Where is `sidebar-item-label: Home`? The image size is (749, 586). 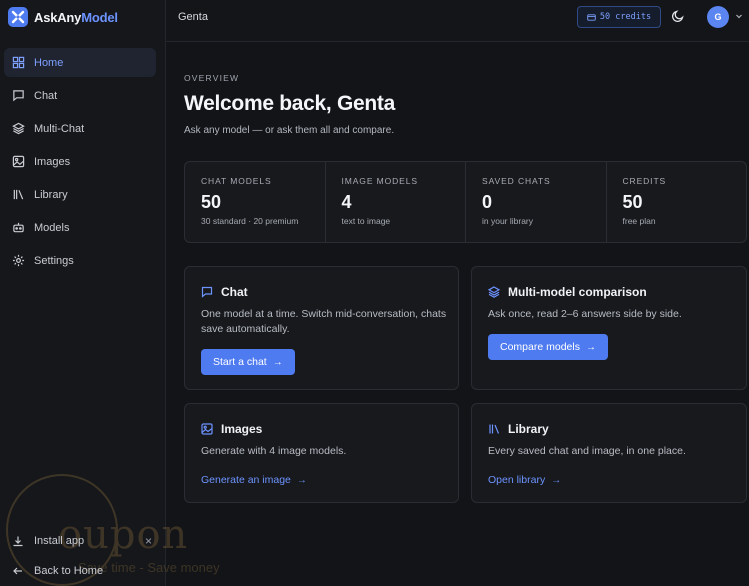
sidebar-item-label: Home is located at coordinates (49, 62).